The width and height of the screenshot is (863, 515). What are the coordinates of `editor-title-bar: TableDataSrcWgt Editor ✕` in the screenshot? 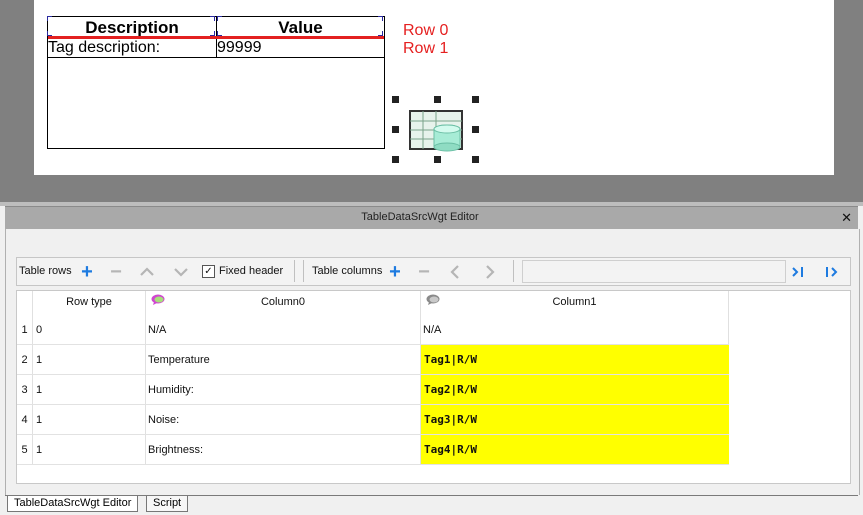 It's located at (431, 217).